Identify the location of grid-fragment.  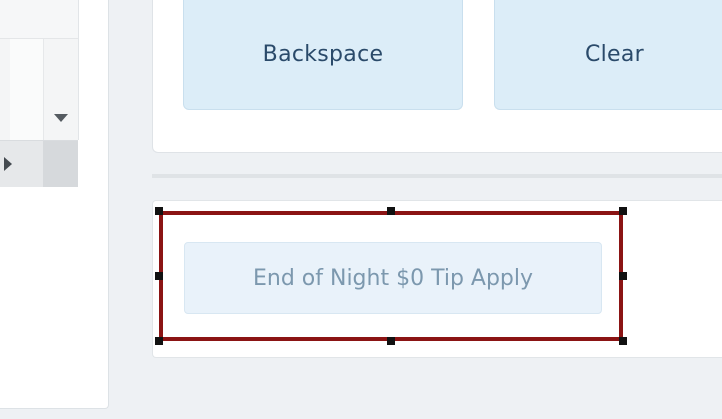
(39, 70).